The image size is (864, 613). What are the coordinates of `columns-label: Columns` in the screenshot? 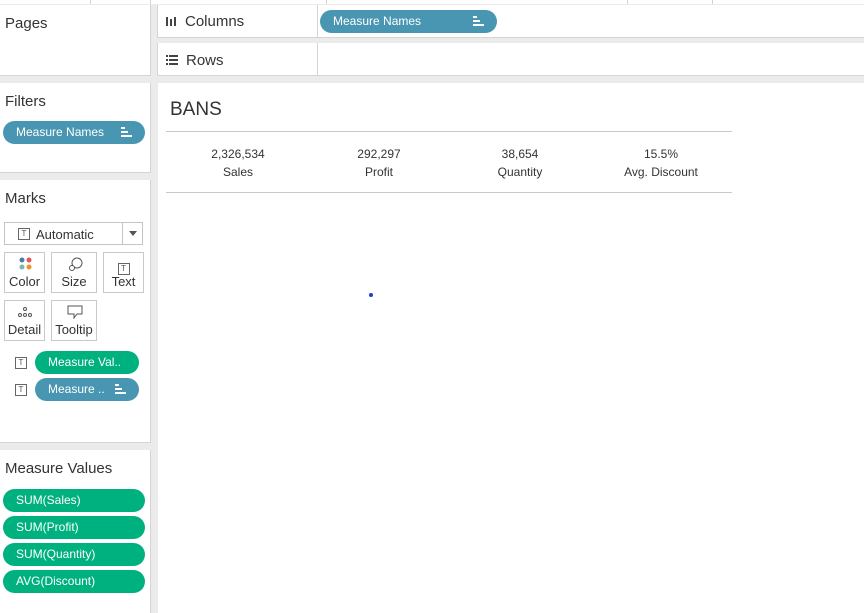 It's located at (215, 21).